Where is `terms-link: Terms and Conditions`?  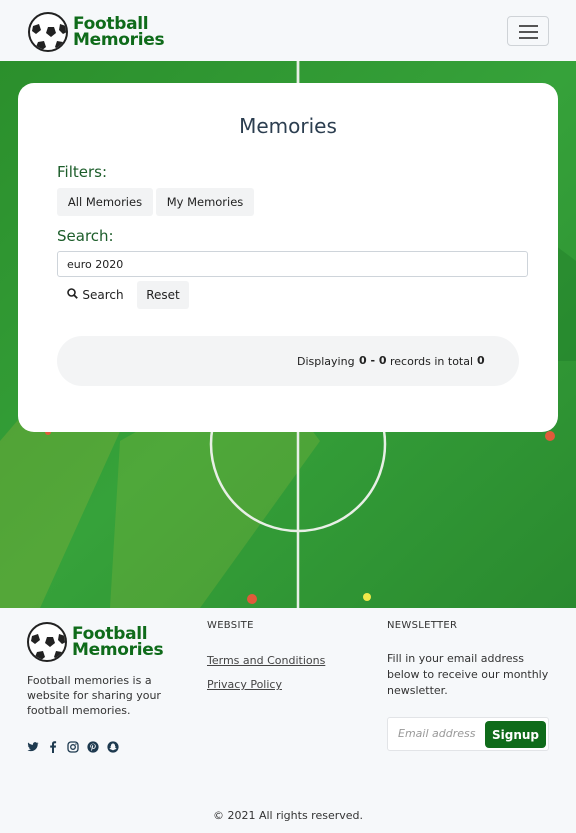 terms-link: Terms and Conditions is located at coordinates (266, 660).